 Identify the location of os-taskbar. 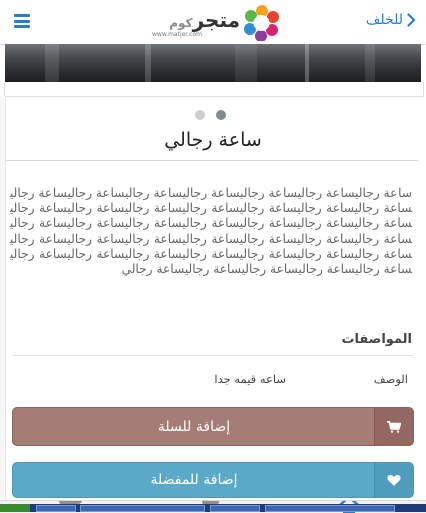
(213, 508).